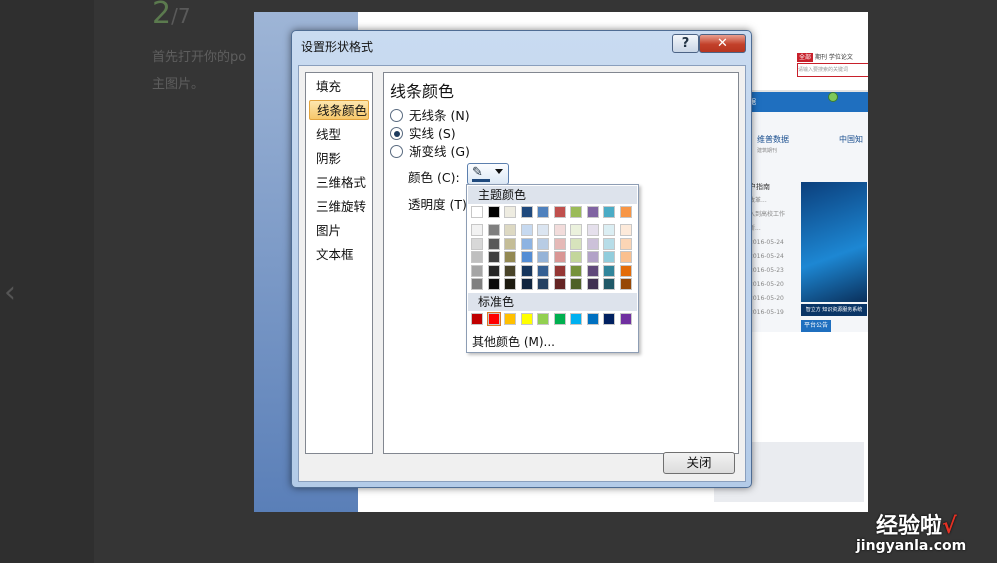  I want to click on category-picture: 图片, so click(339, 231).